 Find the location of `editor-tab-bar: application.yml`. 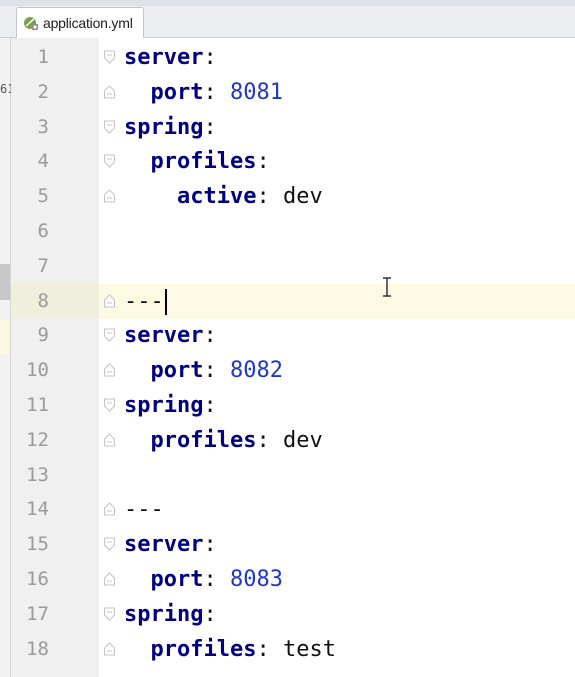

editor-tab-bar: application.yml is located at coordinates (287, 19).